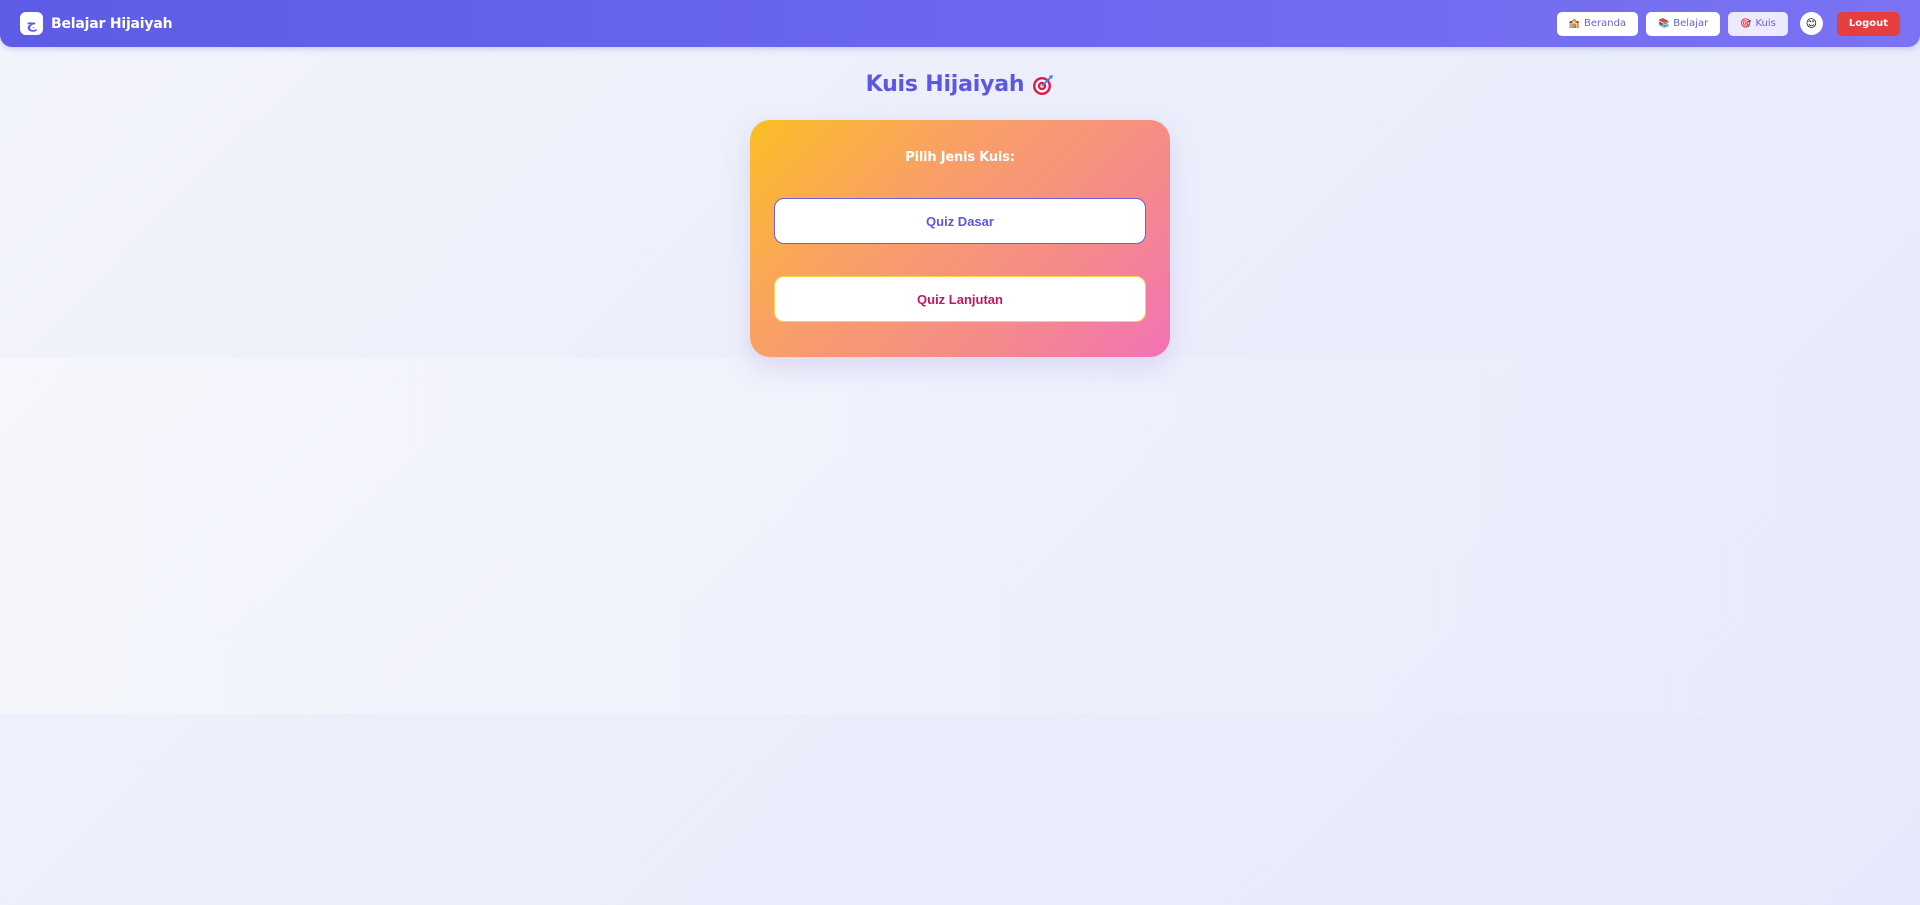 The width and height of the screenshot is (1920, 905). What do you see at coordinates (960, 221) in the screenshot?
I see `quiz-basic-button: Quiz Dasar` at bounding box center [960, 221].